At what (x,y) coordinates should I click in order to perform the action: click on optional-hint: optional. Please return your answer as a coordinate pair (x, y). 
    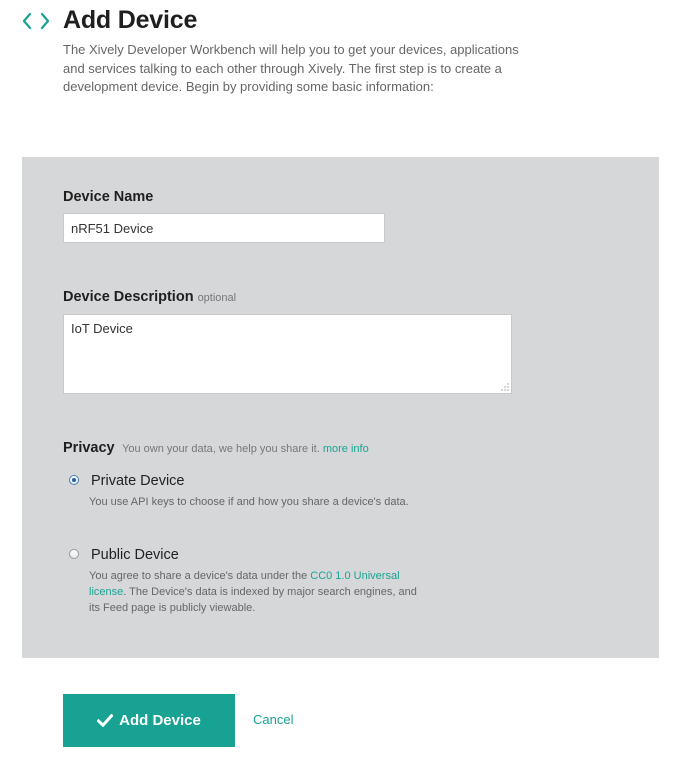
    Looking at the image, I should click on (217, 298).